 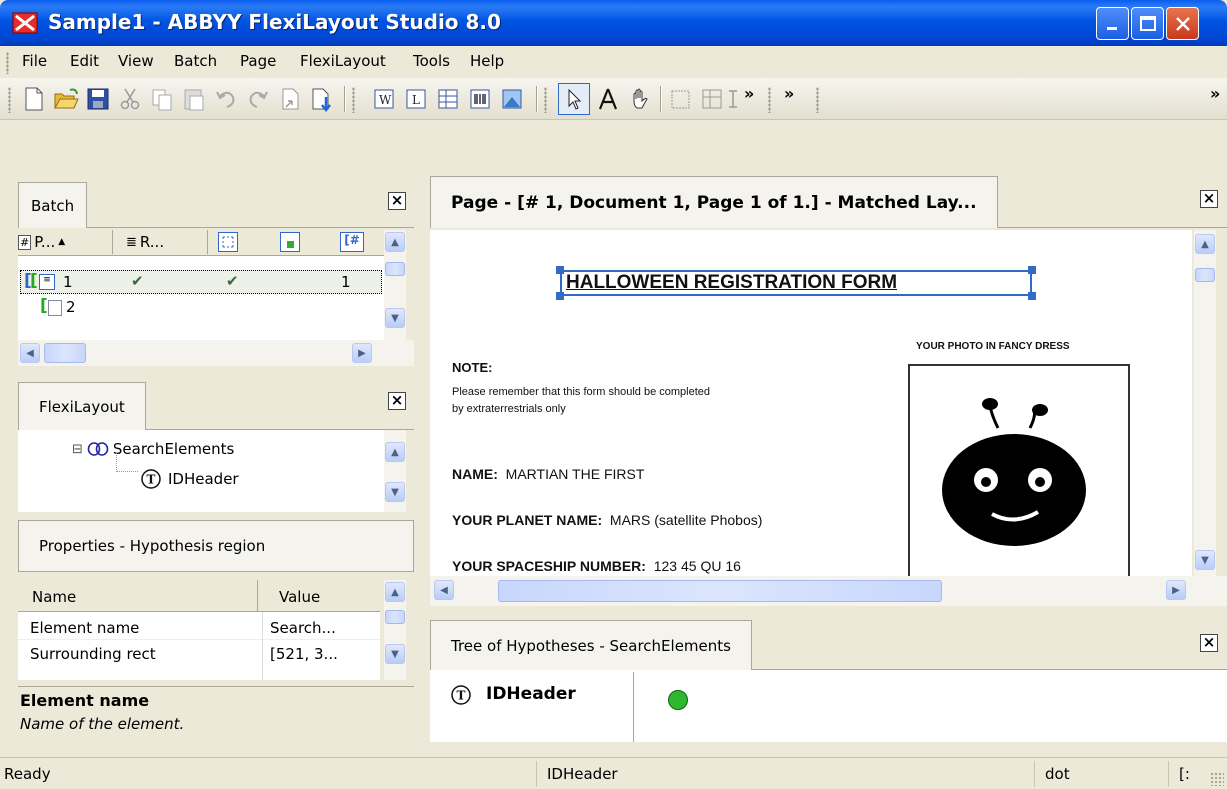 What do you see at coordinates (1205, 403) in the screenshot?
I see `page-vertical-scrollbar: ▲ ▼` at bounding box center [1205, 403].